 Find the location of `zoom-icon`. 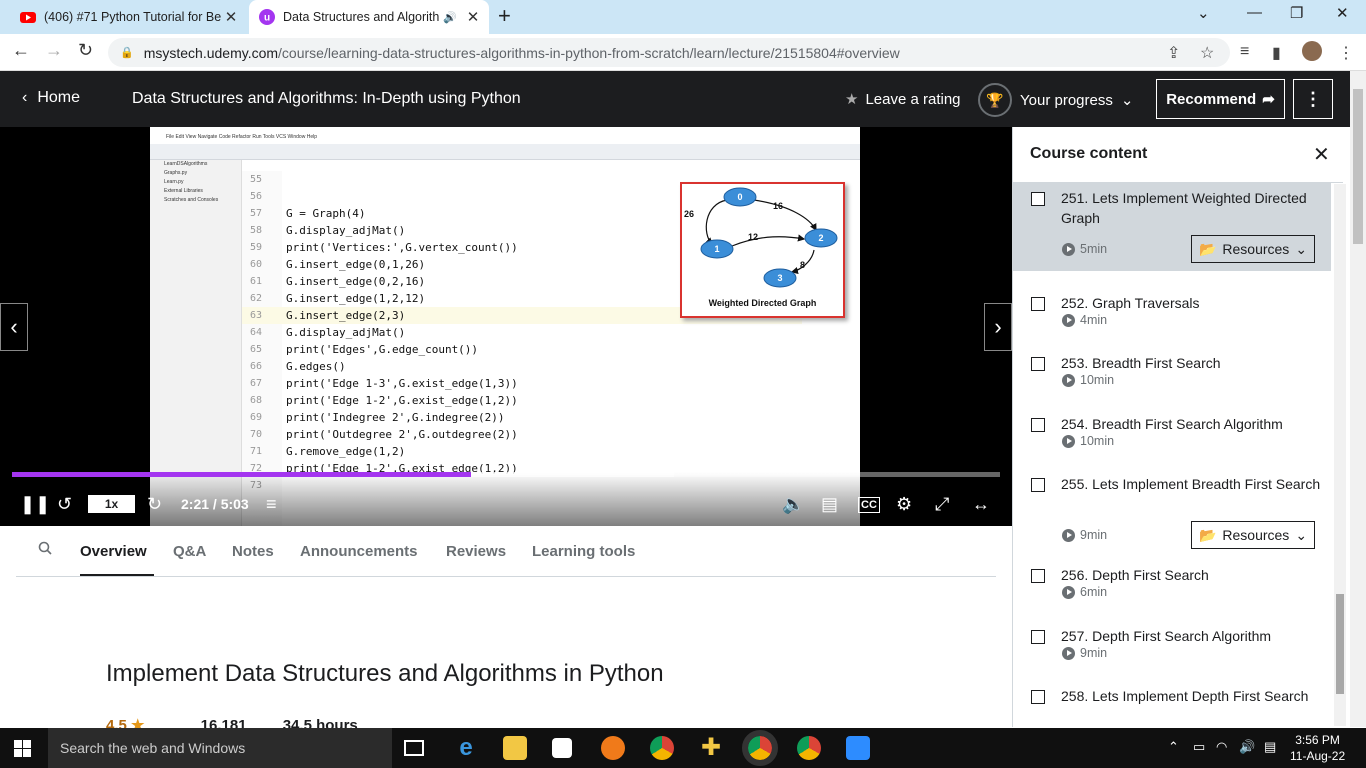

zoom-icon is located at coordinates (858, 748).